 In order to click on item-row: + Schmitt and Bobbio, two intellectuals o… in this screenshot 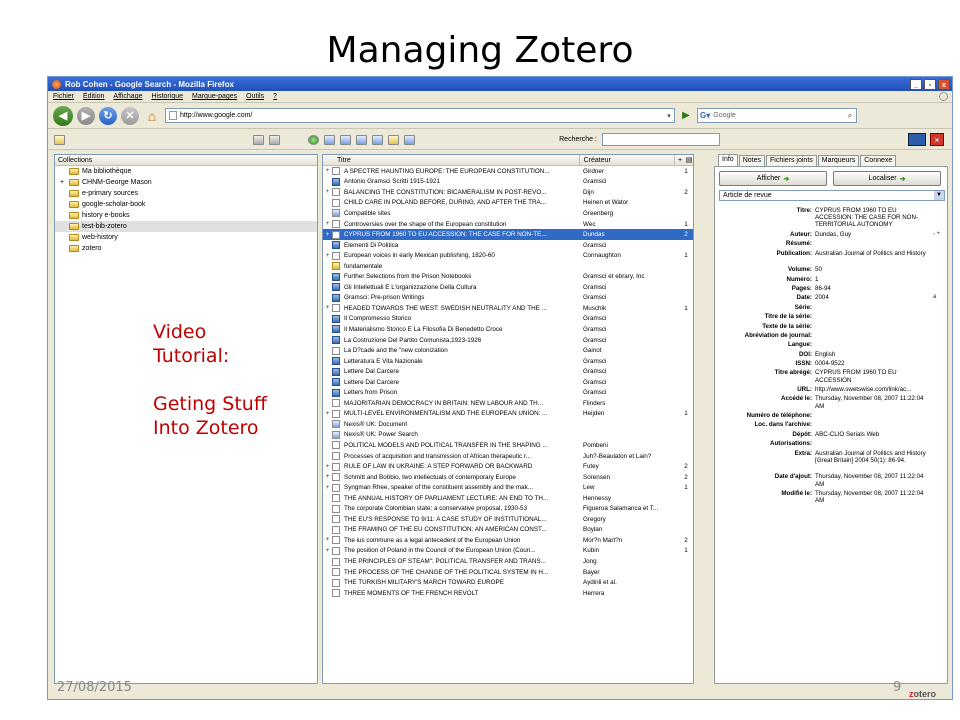, I will do `click(508, 477)`.